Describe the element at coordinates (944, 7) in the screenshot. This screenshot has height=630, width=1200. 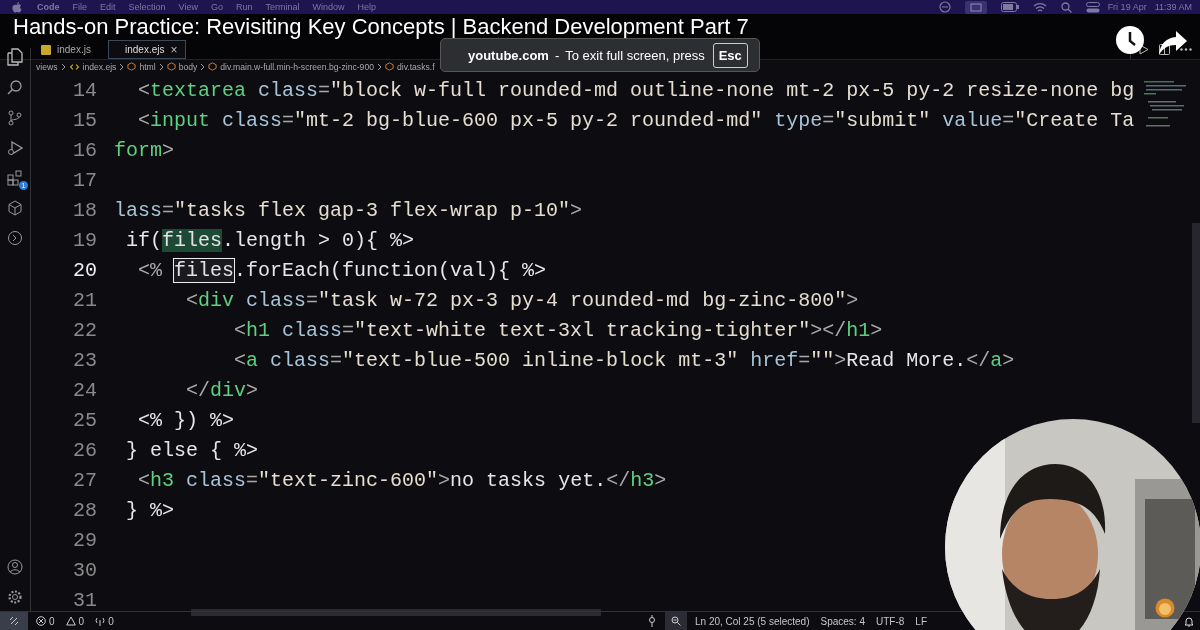
I see `status-icon` at that location.